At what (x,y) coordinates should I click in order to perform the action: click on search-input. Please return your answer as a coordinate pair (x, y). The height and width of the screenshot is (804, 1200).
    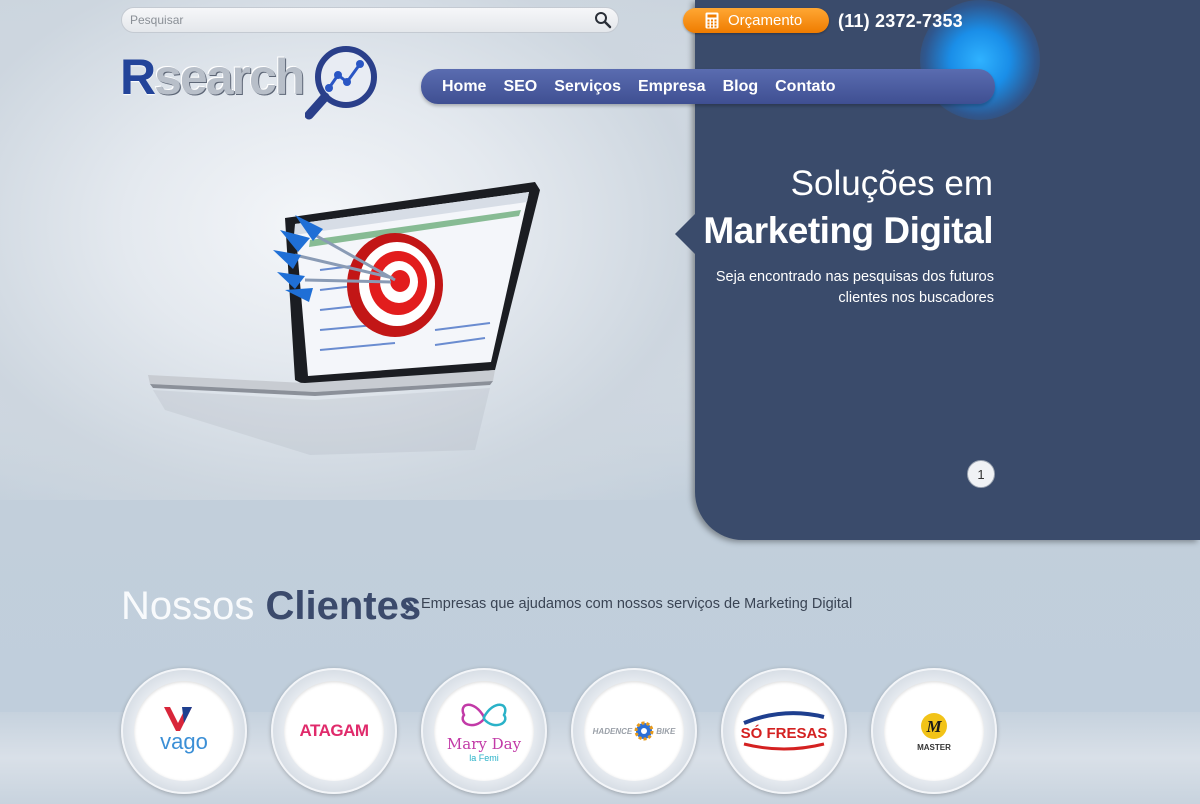
    Looking at the image, I should click on (355, 20).